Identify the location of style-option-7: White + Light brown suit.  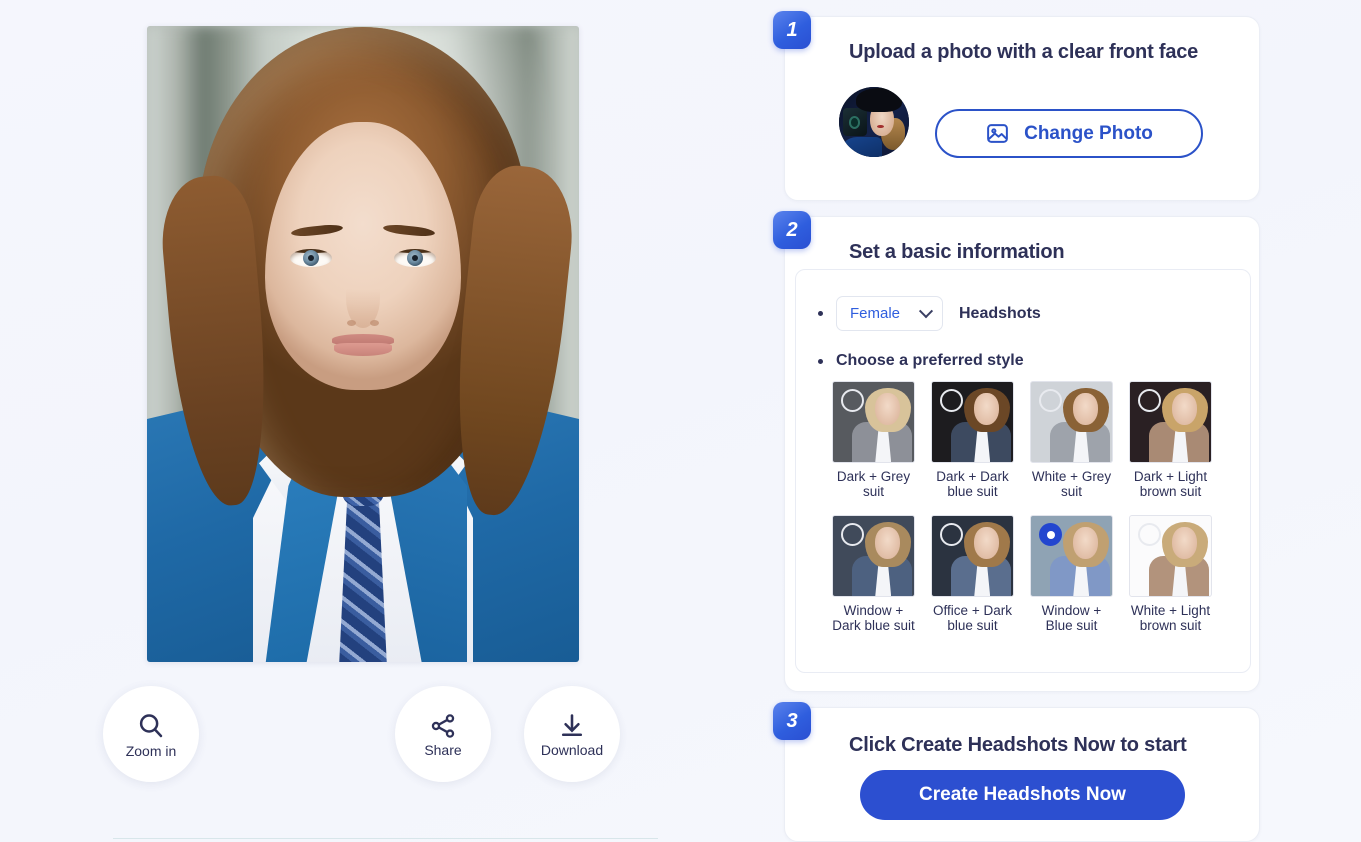
(1170, 574).